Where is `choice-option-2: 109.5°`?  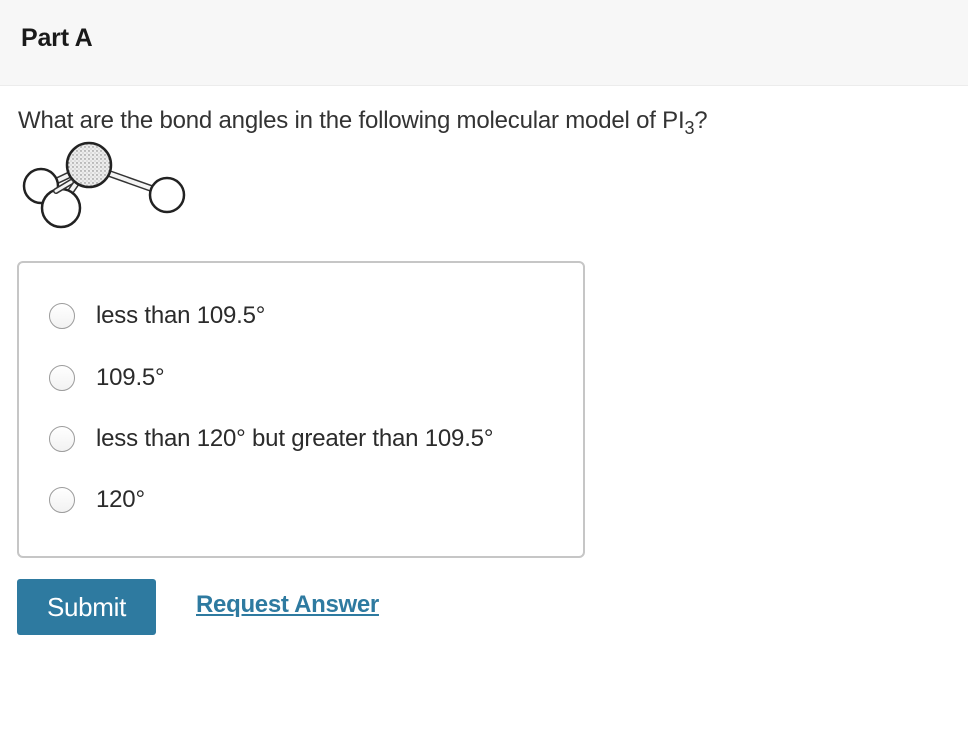
choice-option-2: 109.5° is located at coordinates (107, 378).